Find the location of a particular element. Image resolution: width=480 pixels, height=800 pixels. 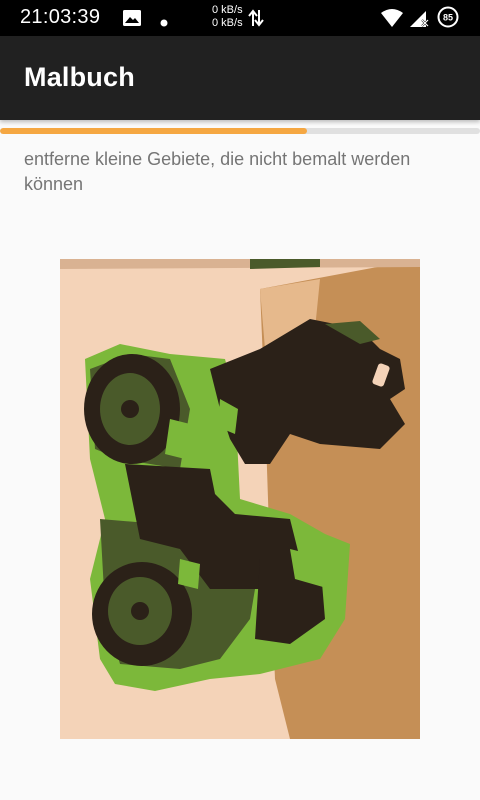

image-icon is located at coordinates (132, 20).